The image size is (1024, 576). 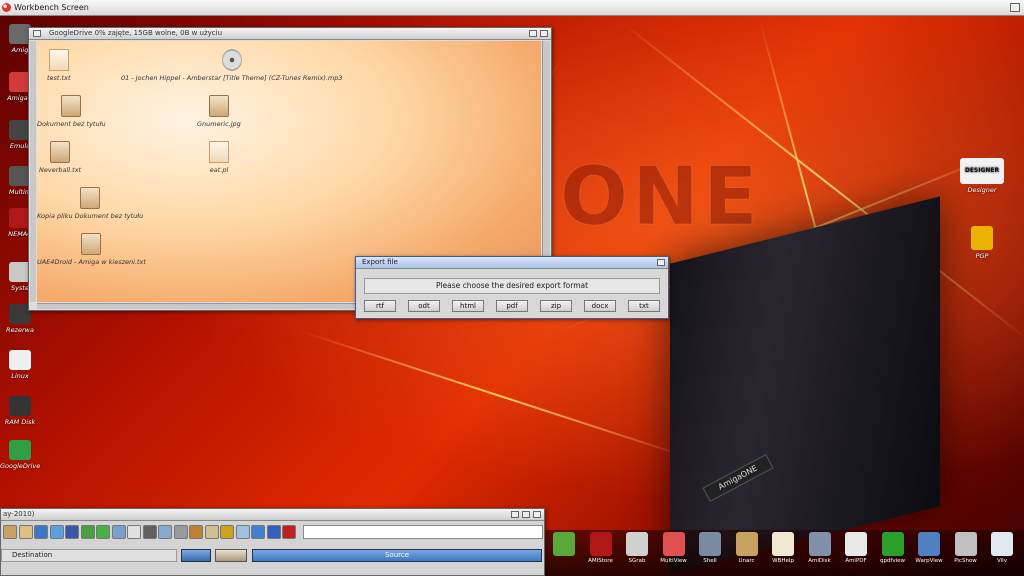 I want to click on export-prompt: Please choose the desired export format, so click(x=512, y=286).